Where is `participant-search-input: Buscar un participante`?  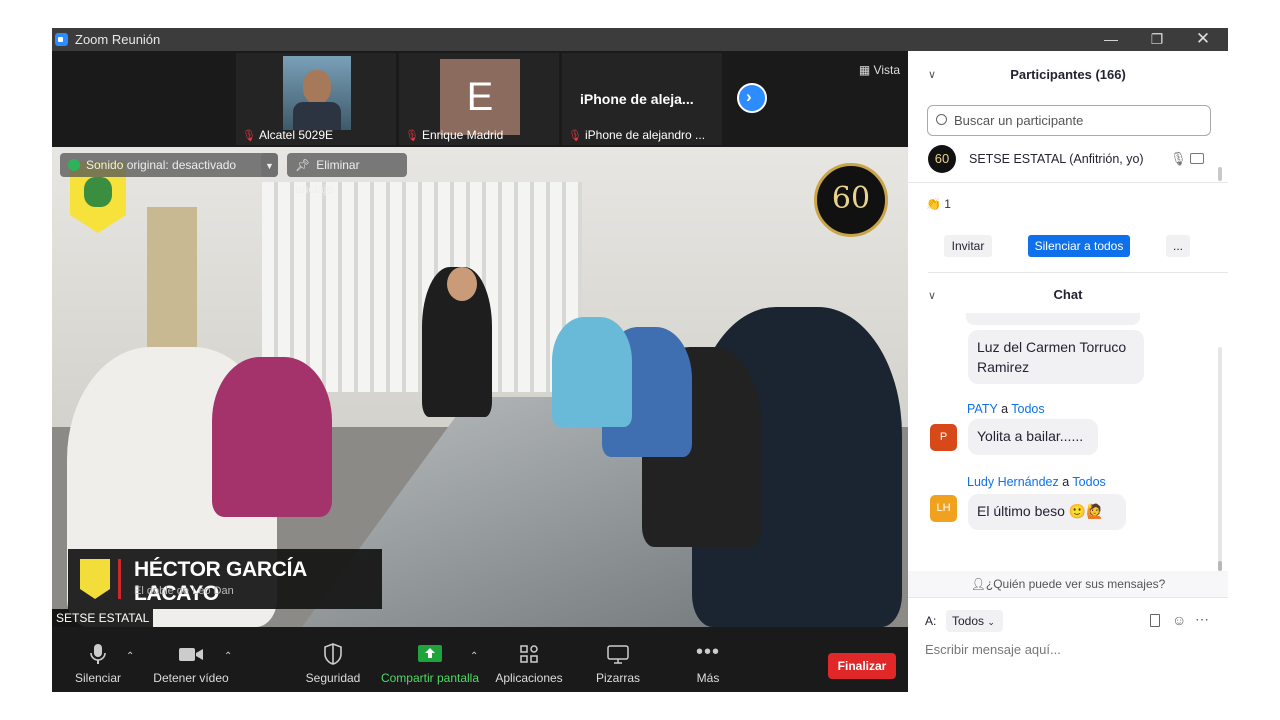
participant-search-input: Buscar un participante is located at coordinates (1069, 120).